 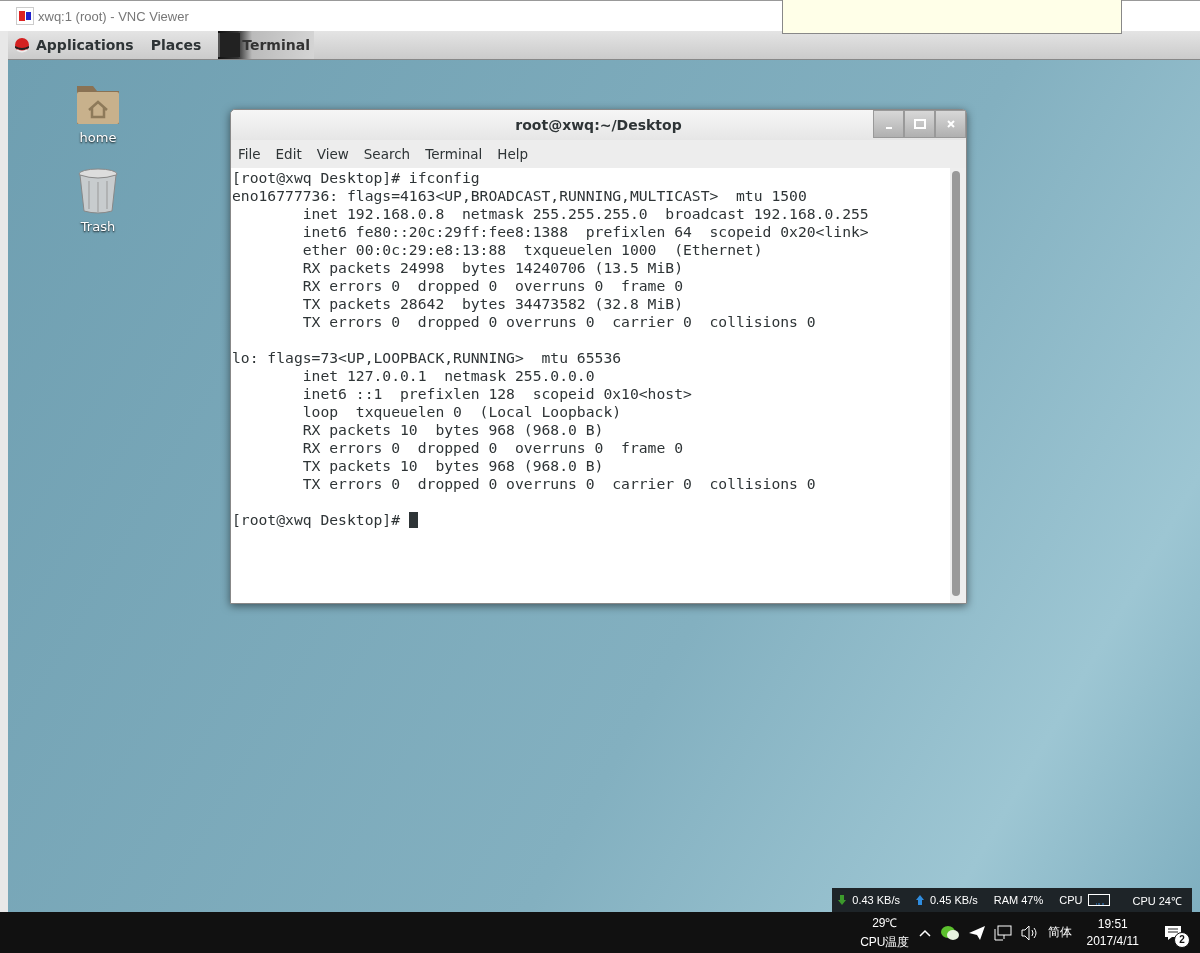 What do you see at coordinates (1059, 932) in the screenshot?
I see `input-method-indicator: 简体` at bounding box center [1059, 932].